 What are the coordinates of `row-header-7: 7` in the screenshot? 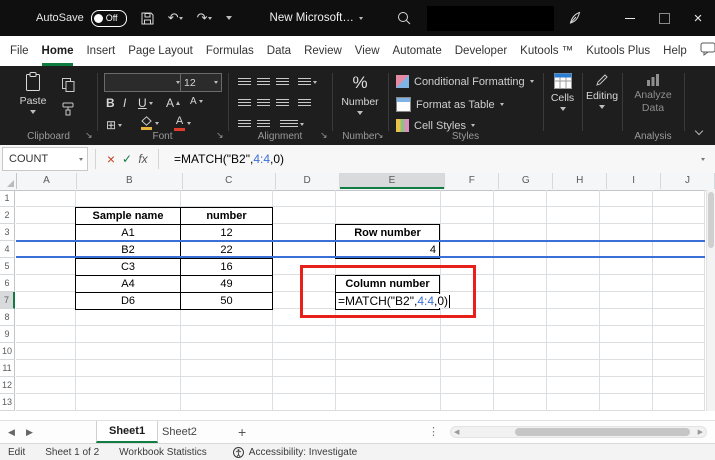 It's located at (7, 300).